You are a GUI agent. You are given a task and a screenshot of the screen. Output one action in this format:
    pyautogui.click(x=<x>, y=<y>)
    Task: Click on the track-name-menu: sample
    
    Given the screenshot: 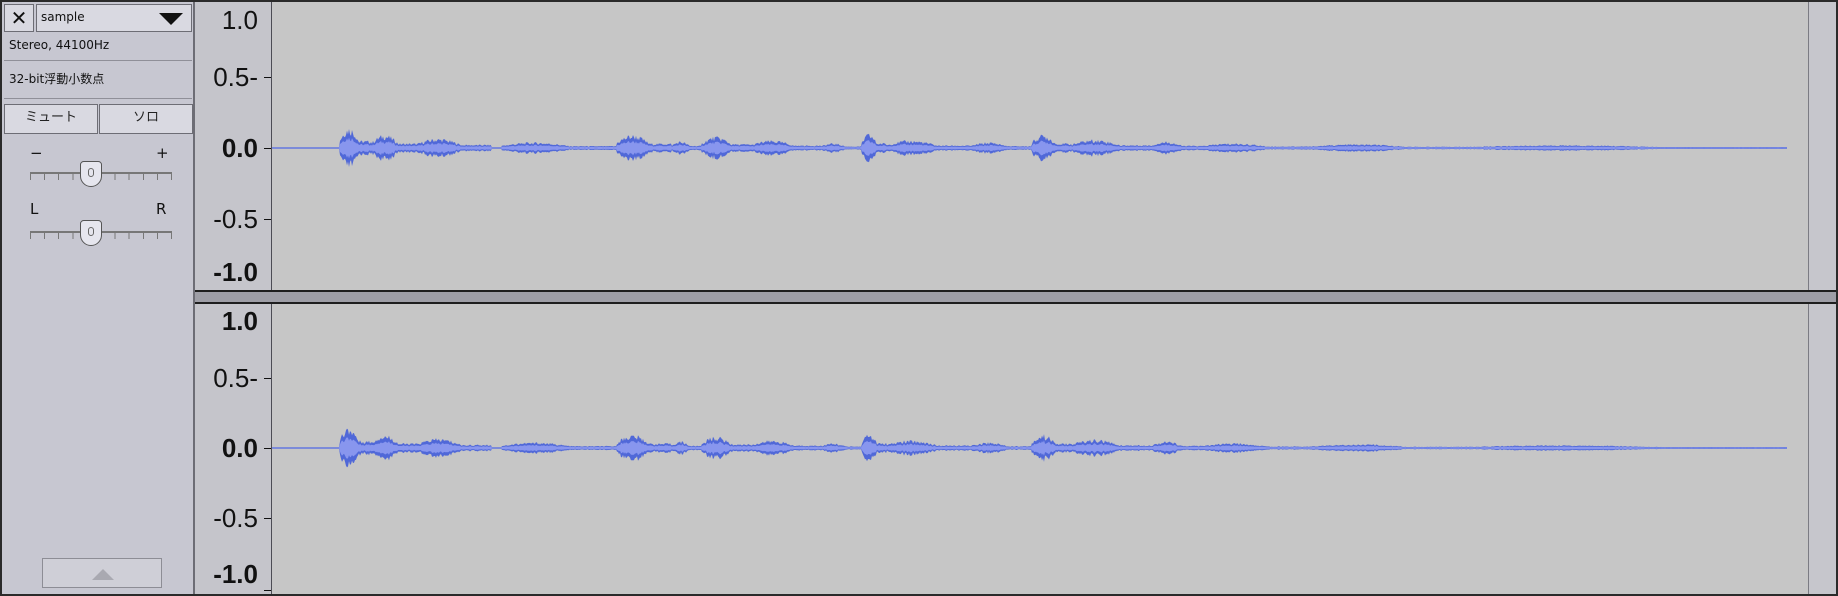 What is the action you would take?
    pyautogui.click(x=114, y=18)
    